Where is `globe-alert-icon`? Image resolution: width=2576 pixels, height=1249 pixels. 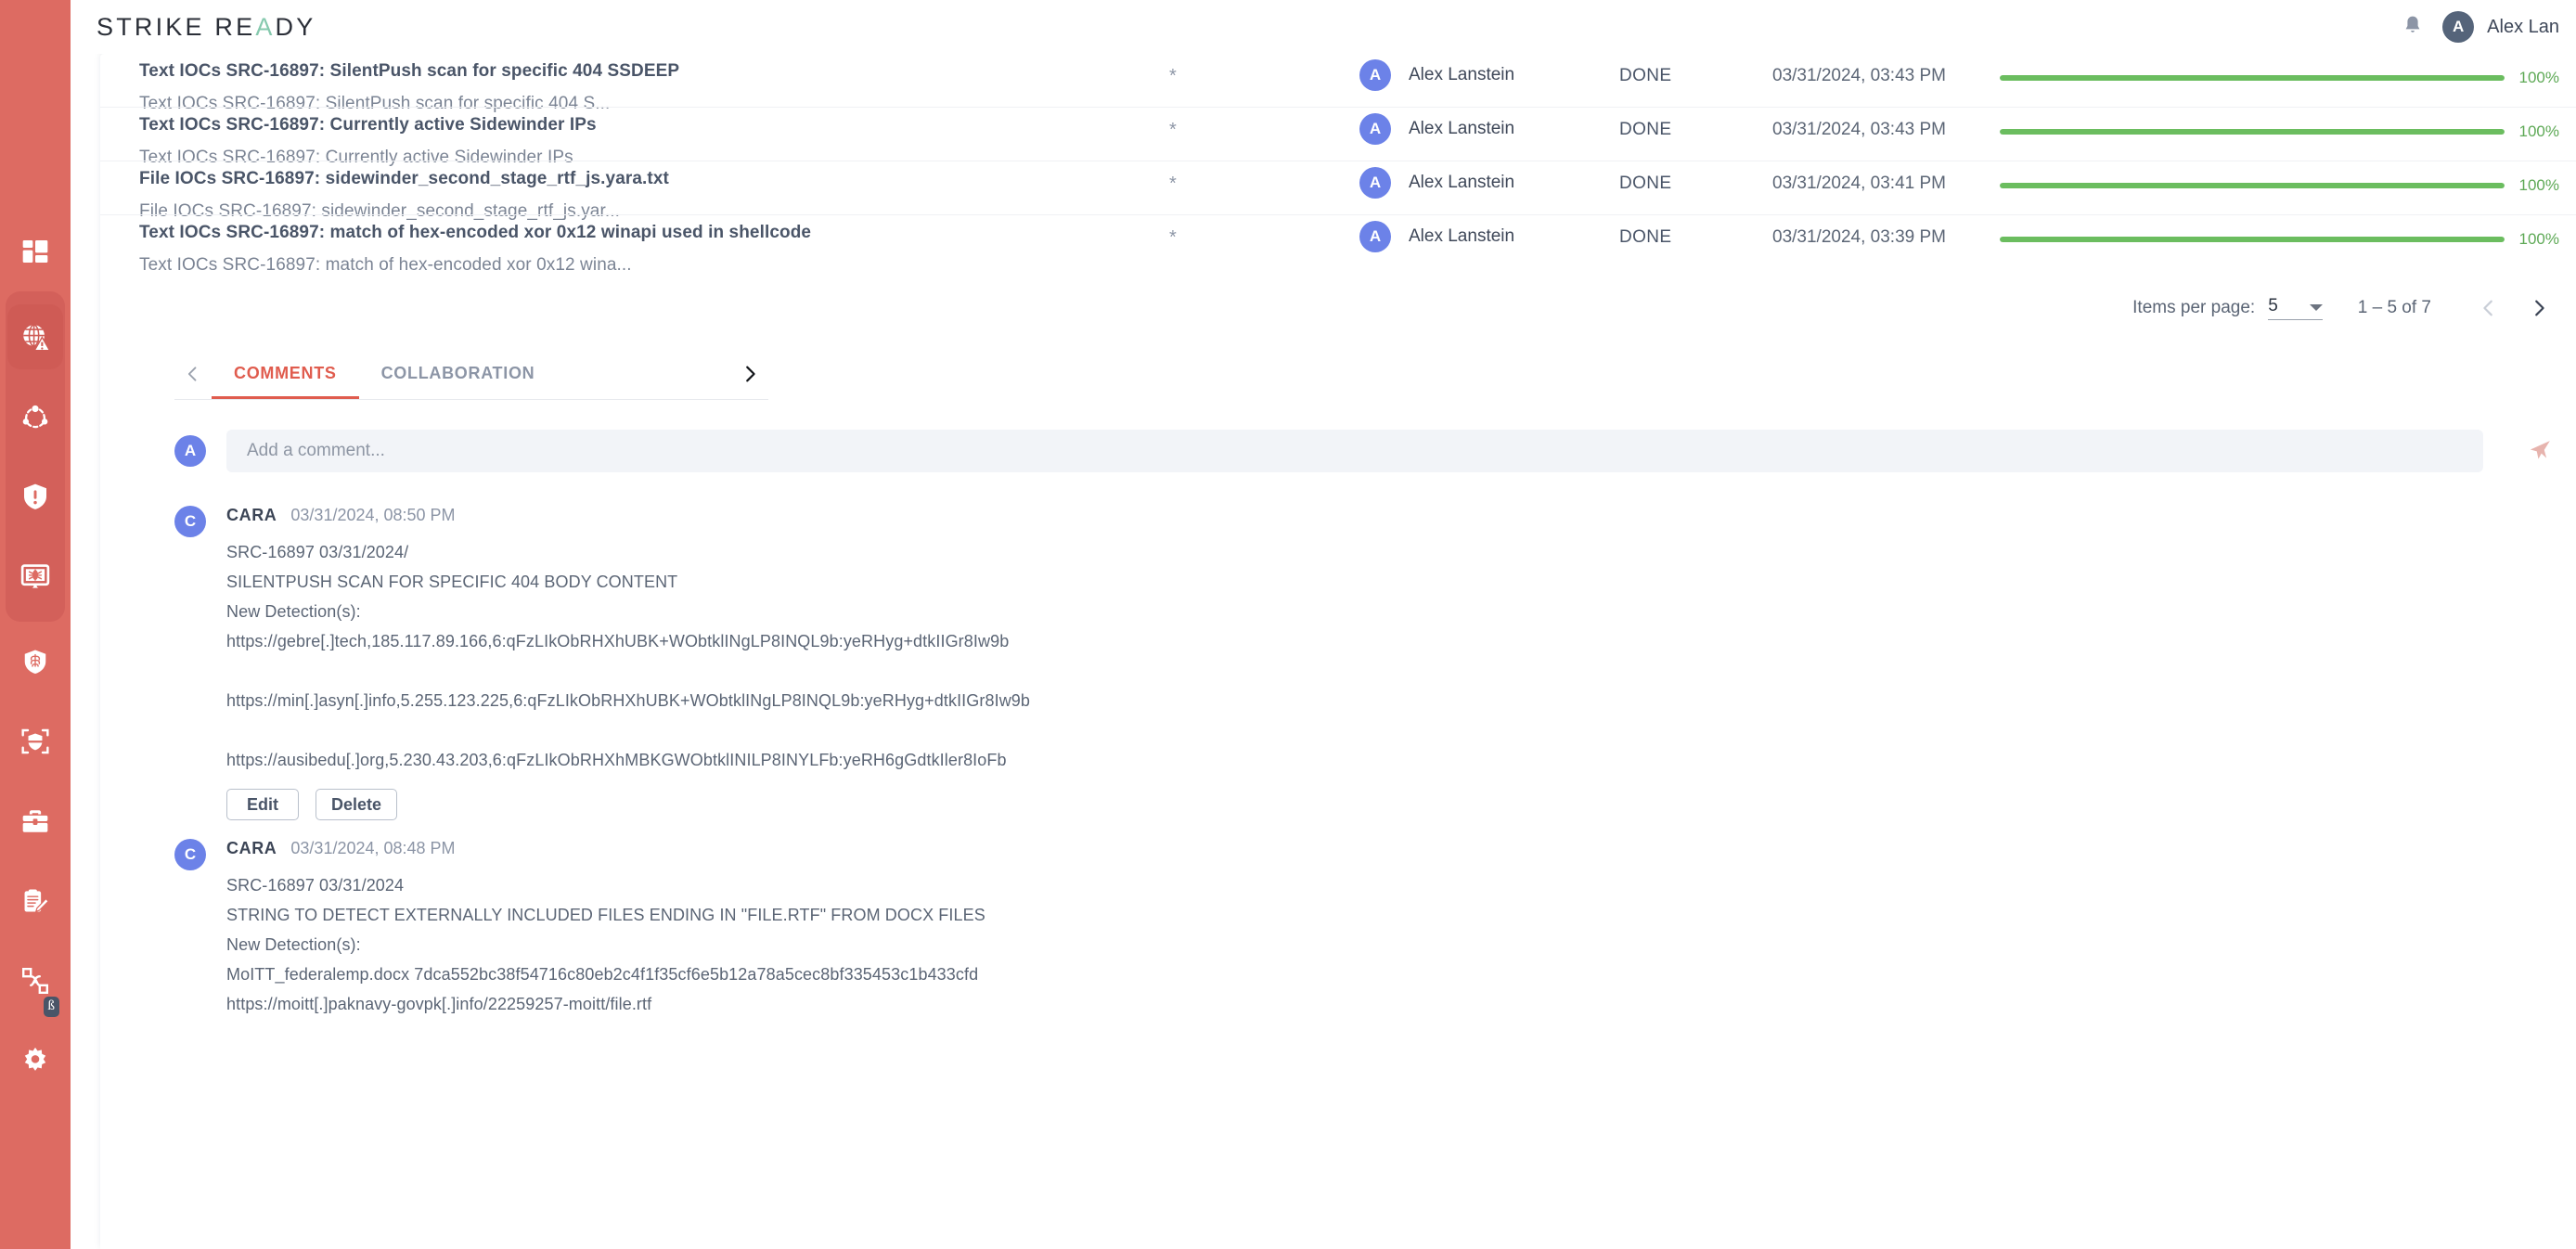
globe-alert-icon is located at coordinates (35, 337).